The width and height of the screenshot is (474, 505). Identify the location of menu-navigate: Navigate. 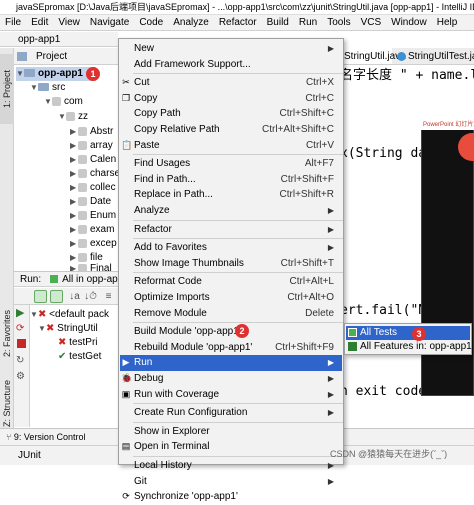
(109, 22).